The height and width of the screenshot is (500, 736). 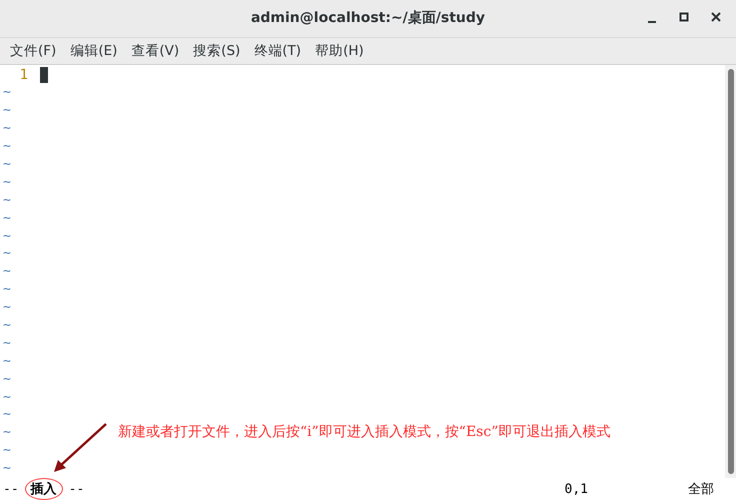 What do you see at coordinates (364, 432) in the screenshot?
I see `annotation-text: 新建或者打开文件，进入后按“i”即可进入插入模式，按“Esc”即可退出插入模式` at bounding box center [364, 432].